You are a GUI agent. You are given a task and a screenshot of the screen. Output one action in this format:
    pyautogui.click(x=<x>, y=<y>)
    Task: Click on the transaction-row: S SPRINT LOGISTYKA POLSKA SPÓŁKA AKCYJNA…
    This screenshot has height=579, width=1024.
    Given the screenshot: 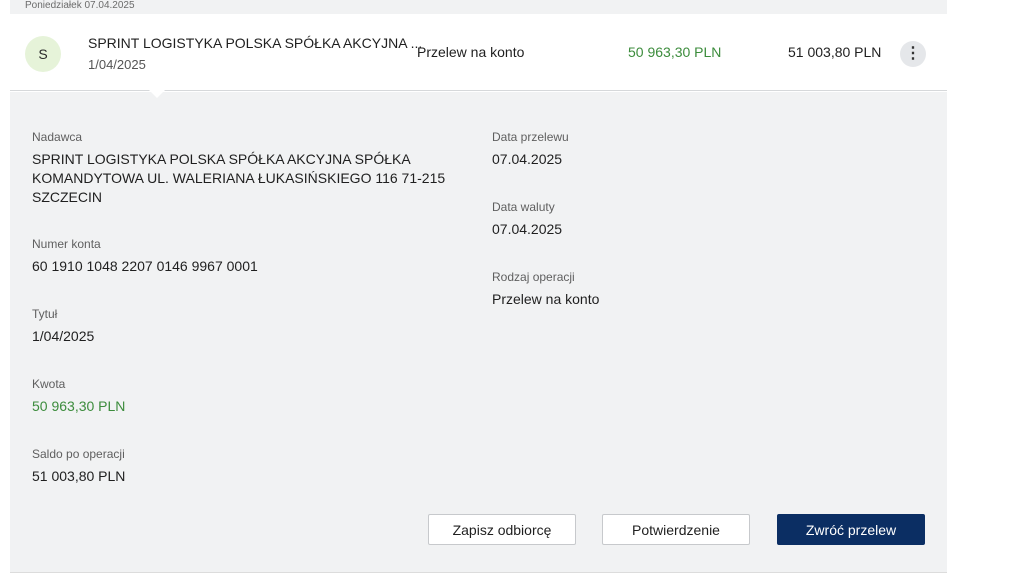 What is the action you would take?
    pyautogui.click(x=478, y=52)
    